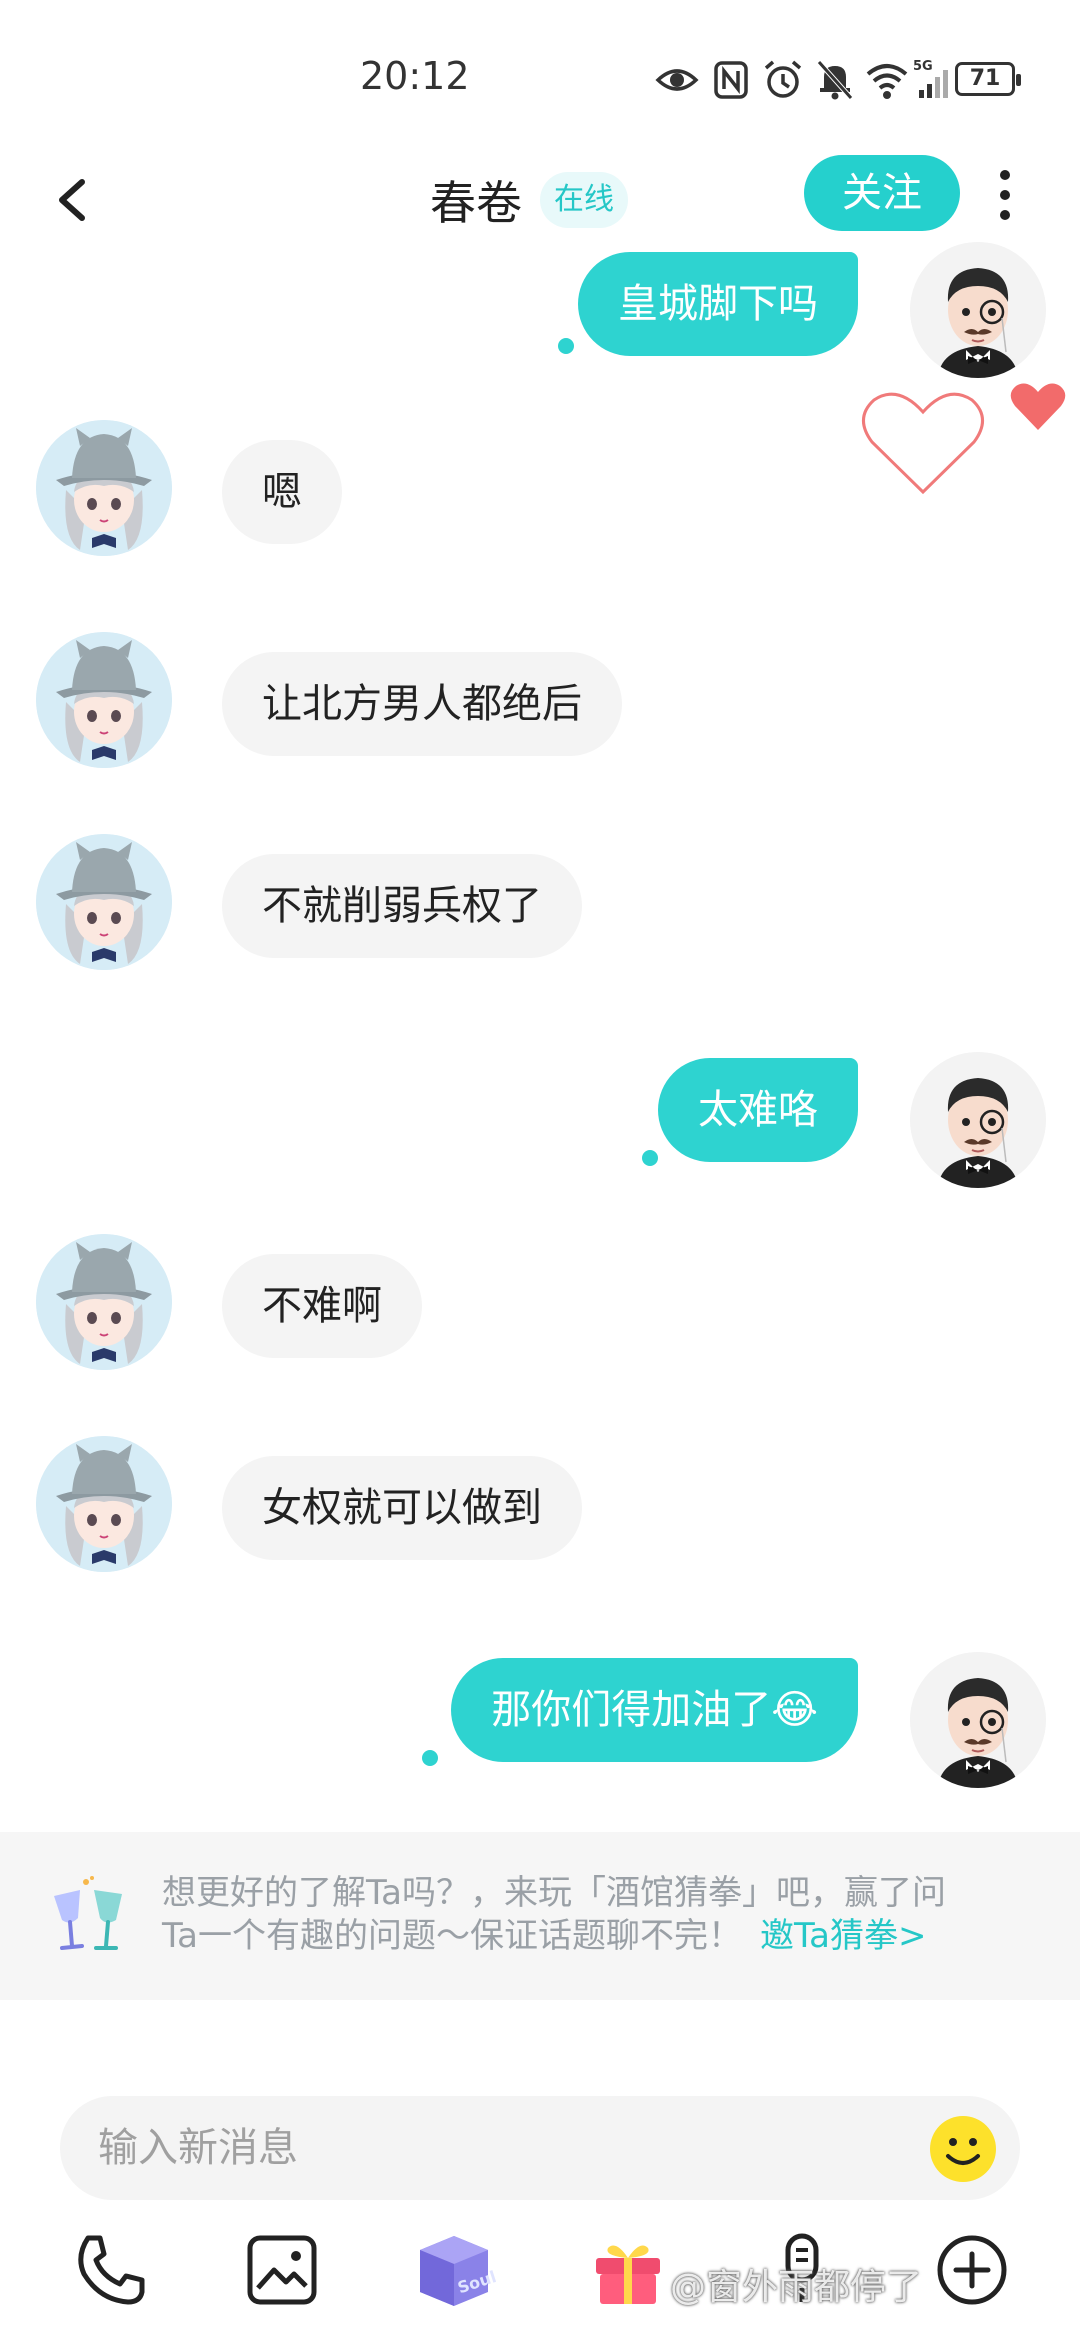 This screenshot has width=1080, height=2340. I want to click on alarm-icon, so click(783, 79).